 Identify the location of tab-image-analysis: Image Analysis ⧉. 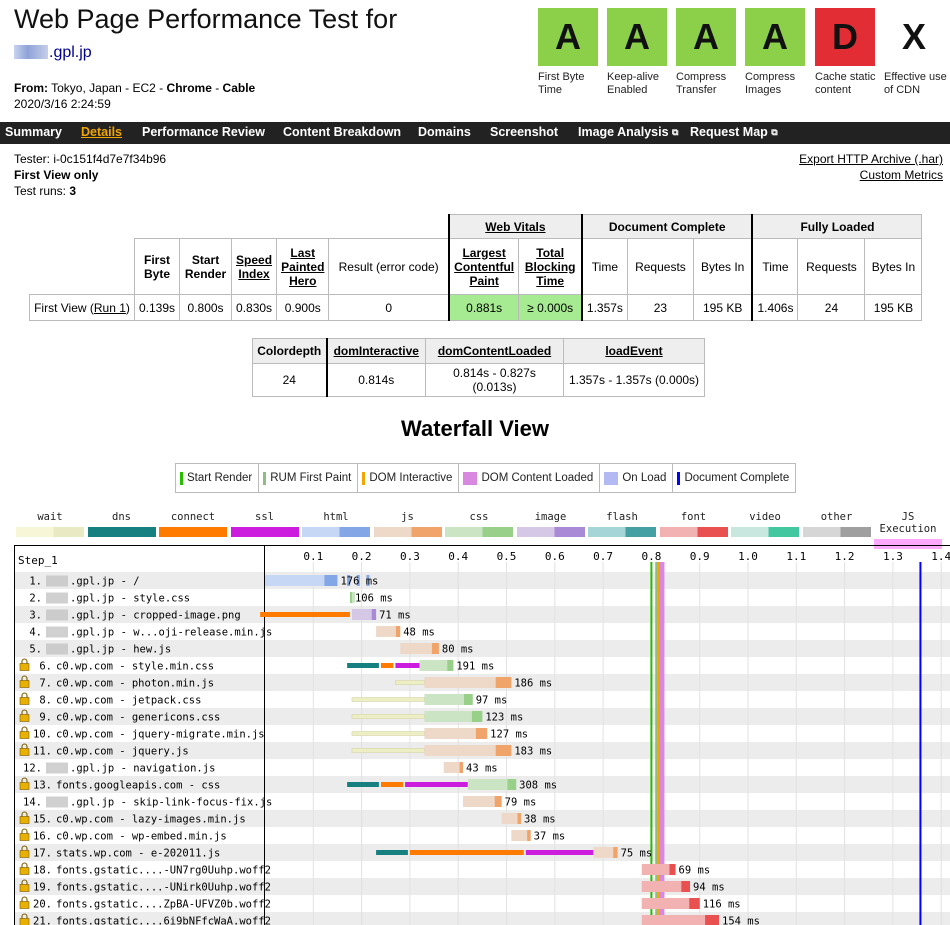
(628, 132).